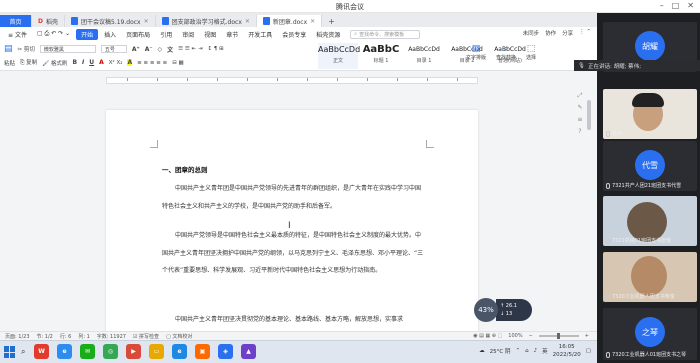  What do you see at coordinates (111, 336) in the screenshot?
I see `status-words: 字数: 11927` at bounding box center [111, 336].